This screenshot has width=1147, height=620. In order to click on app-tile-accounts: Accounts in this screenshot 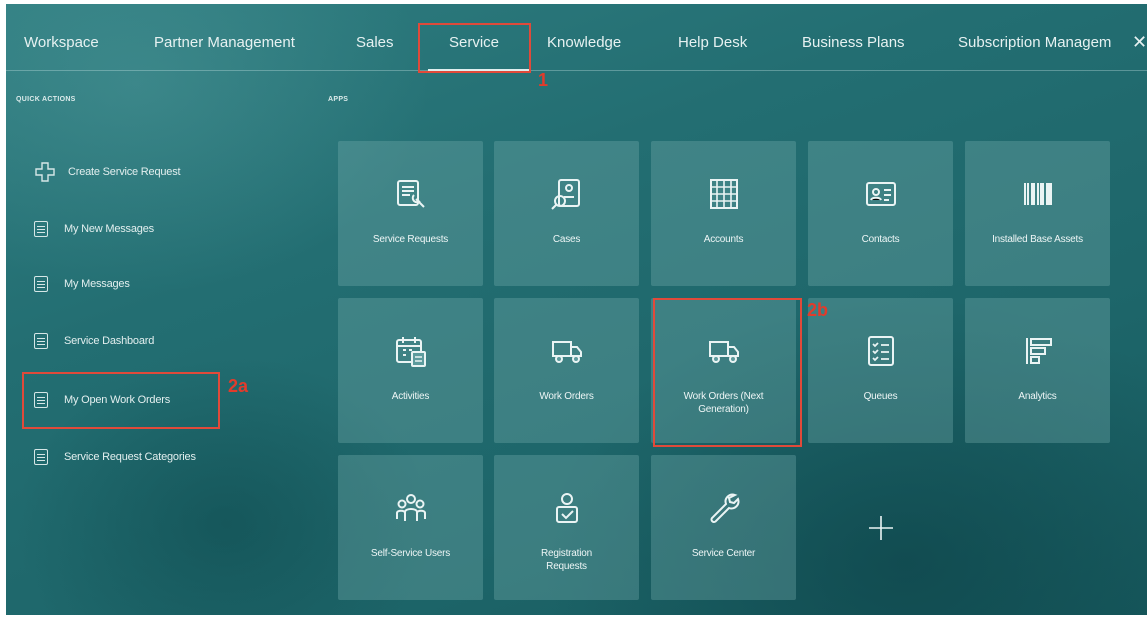, I will do `click(723, 213)`.